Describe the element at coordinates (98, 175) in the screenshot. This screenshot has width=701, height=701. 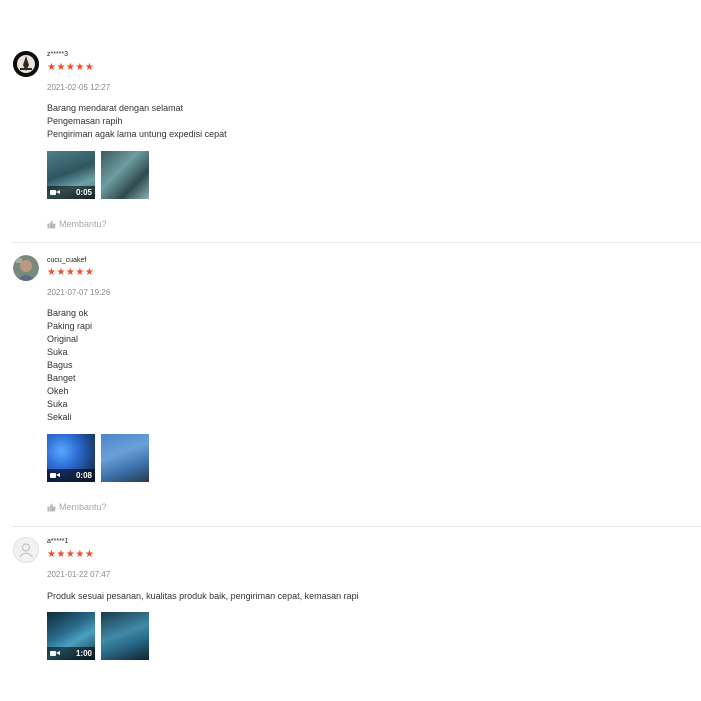
I see `media-gallery: 0:05` at that location.